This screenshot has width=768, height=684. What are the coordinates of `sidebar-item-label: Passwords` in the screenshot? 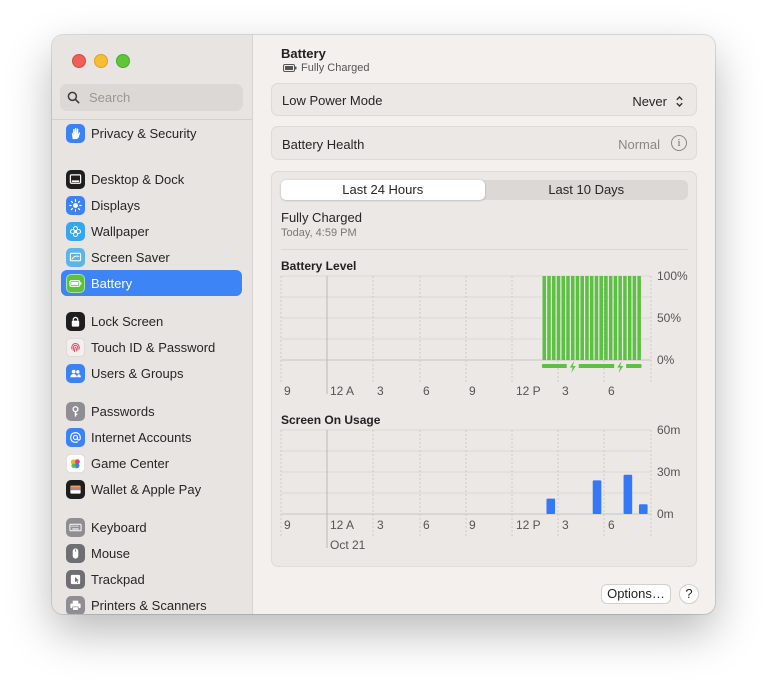 It's located at (123, 411).